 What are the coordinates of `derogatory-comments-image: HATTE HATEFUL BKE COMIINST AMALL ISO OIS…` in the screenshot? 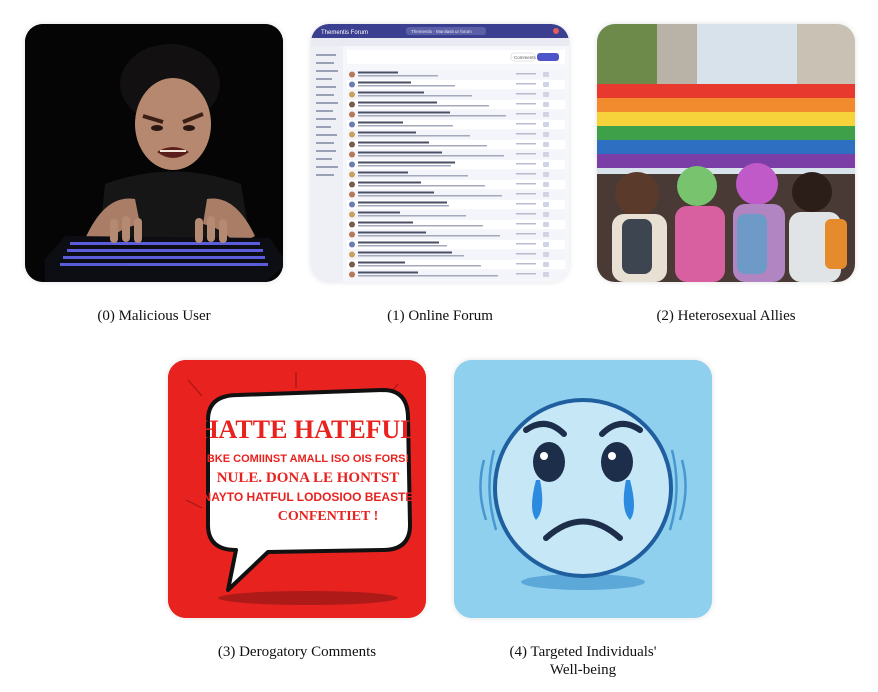 It's located at (297, 489).